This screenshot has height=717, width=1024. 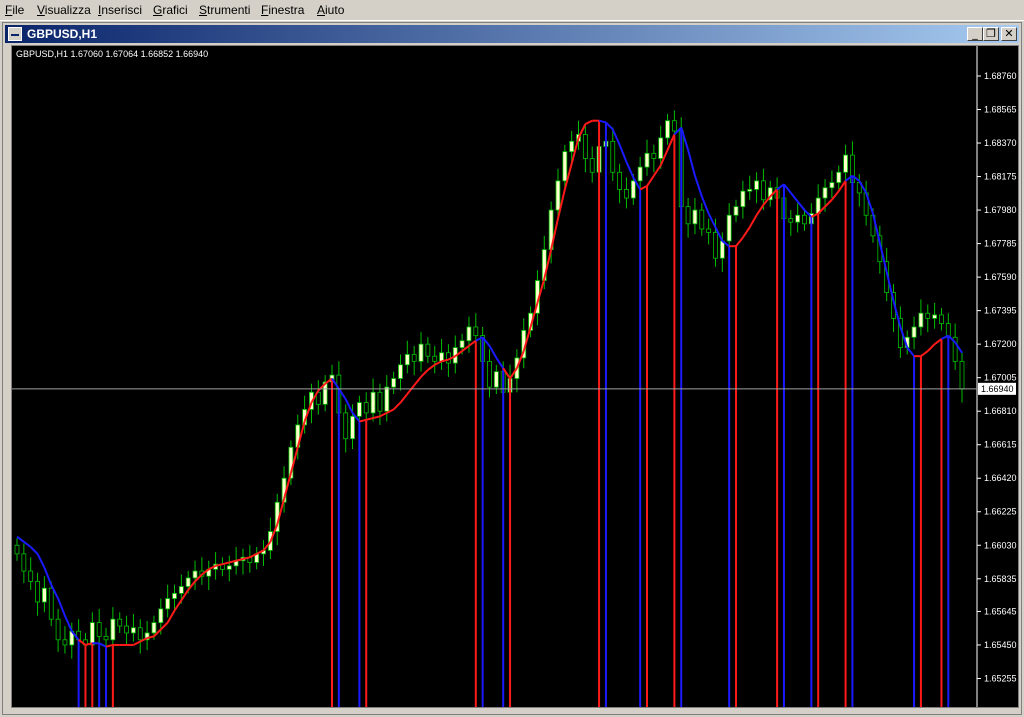 I want to click on price-axis-label: 1.65450, so click(x=1000, y=645).